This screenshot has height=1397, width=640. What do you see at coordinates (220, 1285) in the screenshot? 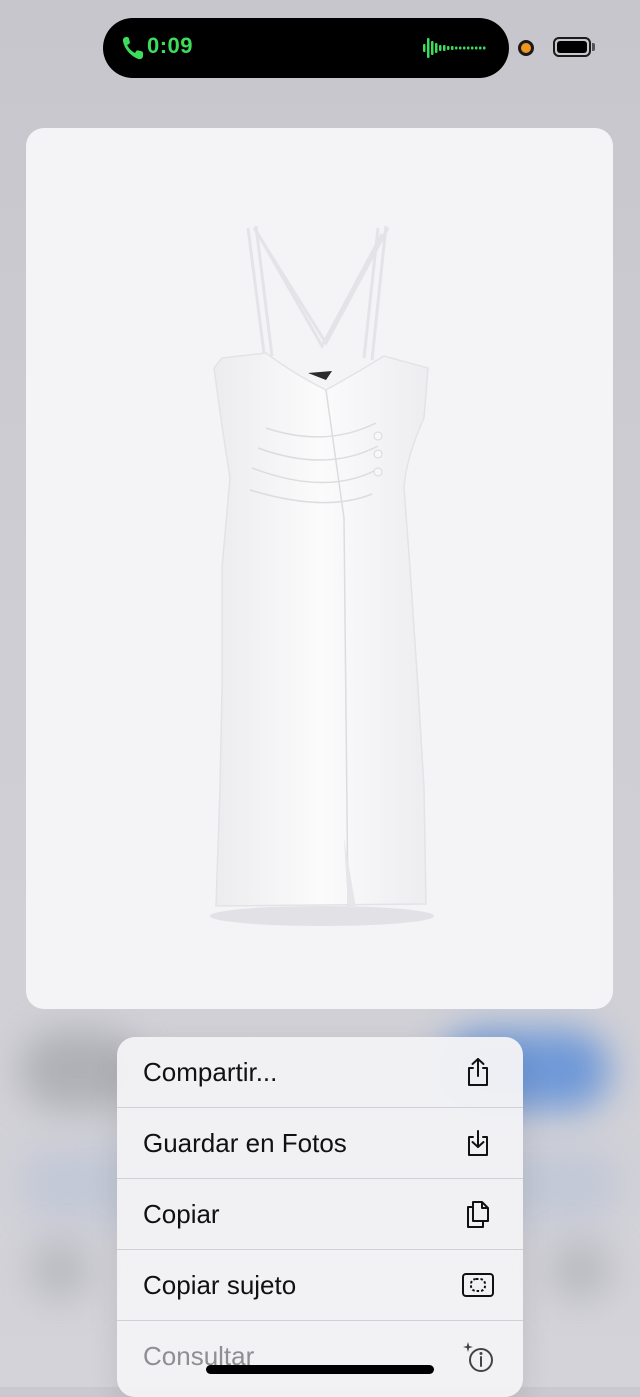
I see `menu-item-label: Copiar sujeto` at bounding box center [220, 1285].